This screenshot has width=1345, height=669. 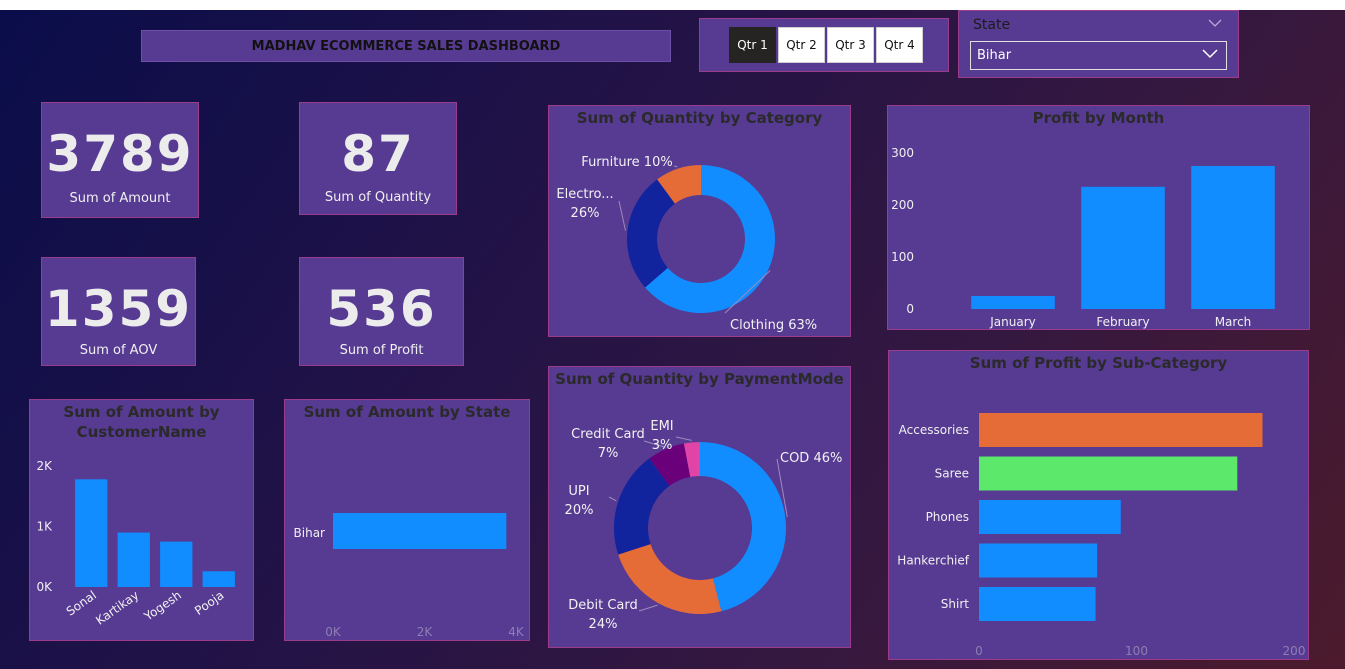 I want to click on y-tick-label: 0, so click(x=910, y=309).